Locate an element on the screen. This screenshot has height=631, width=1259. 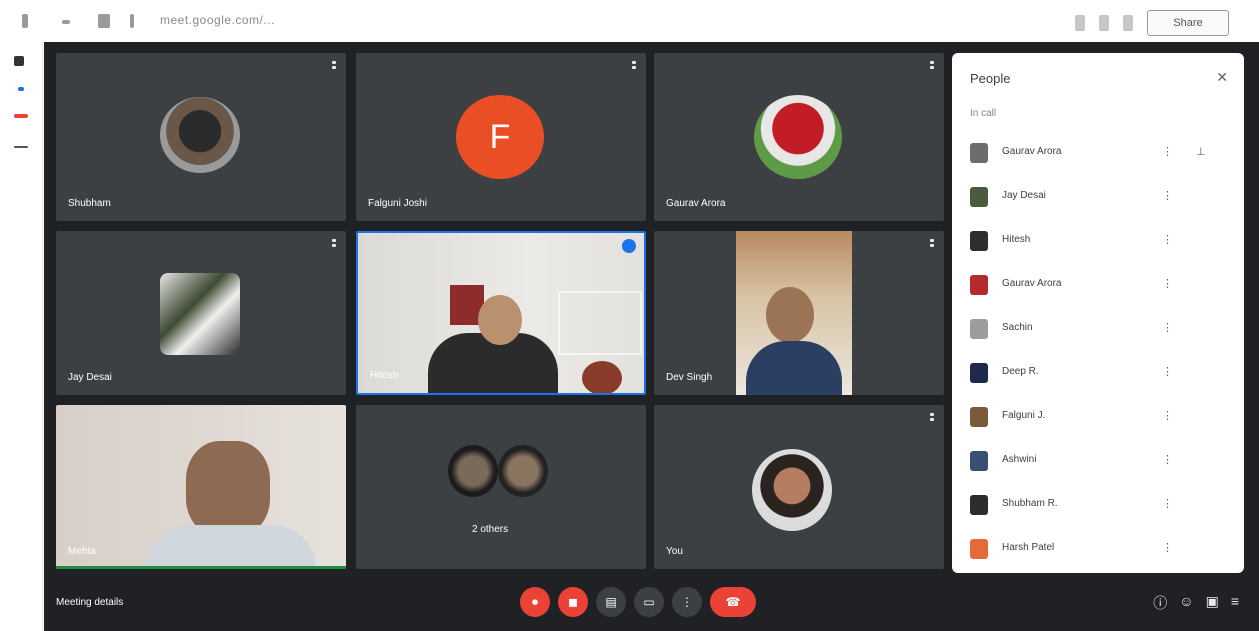
back-icon is located at coordinates (66, 22).